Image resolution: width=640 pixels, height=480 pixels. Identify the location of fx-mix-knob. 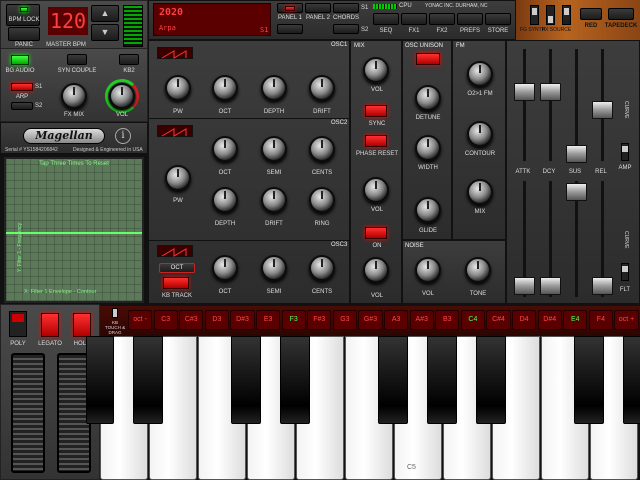
(74, 96).